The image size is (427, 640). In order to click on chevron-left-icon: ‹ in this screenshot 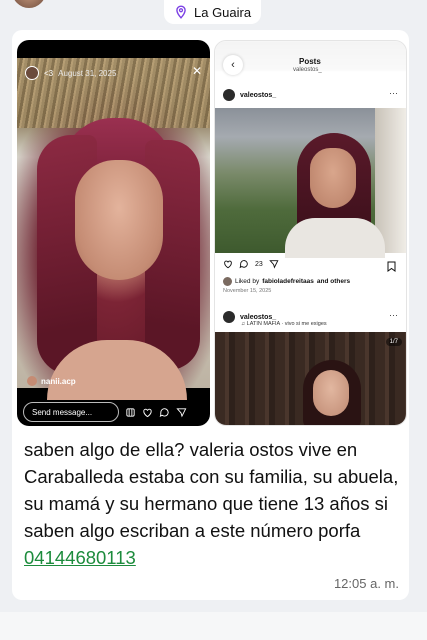, I will do `click(233, 65)`.